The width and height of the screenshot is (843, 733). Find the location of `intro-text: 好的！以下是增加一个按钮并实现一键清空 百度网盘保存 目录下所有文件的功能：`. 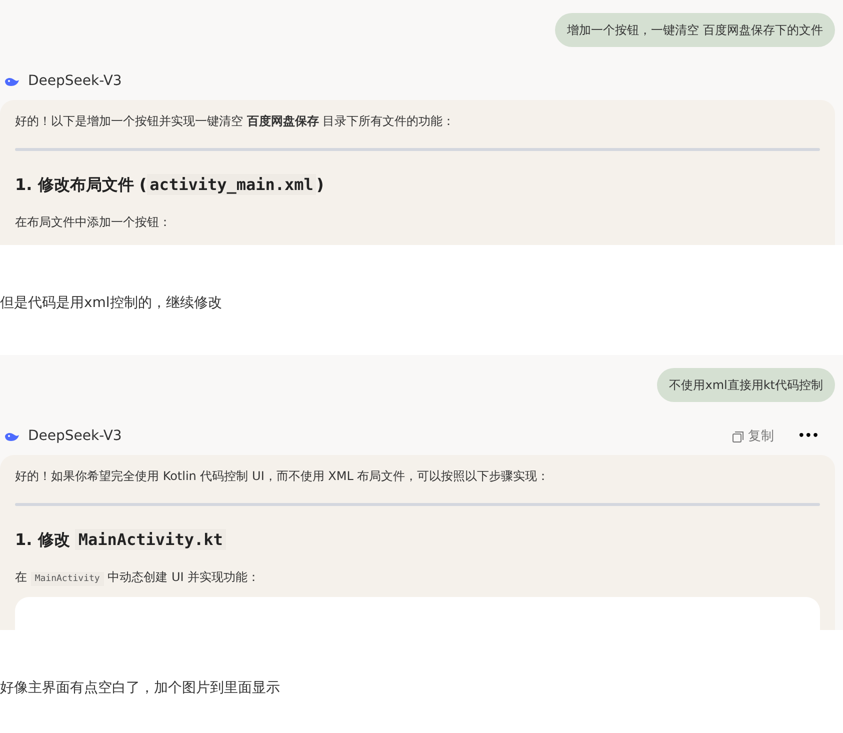

intro-text: 好的！以下是增加一个按钮并实现一键清空 百度网盘保存 目录下所有文件的功能： is located at coordinates (235, 121).